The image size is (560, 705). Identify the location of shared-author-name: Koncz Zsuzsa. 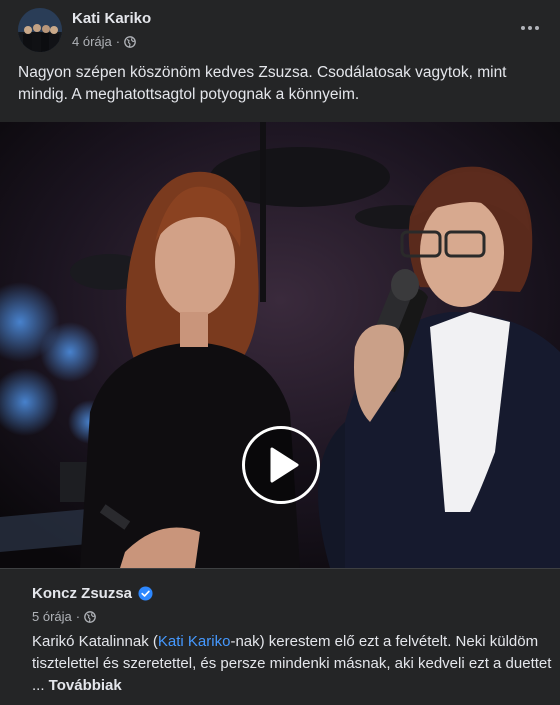
(82, 593).